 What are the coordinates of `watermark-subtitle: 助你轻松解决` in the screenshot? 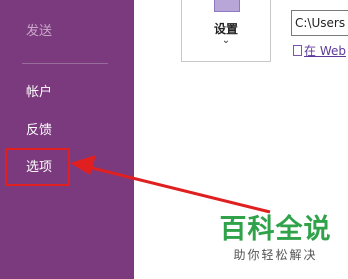 It's located at (275, 255).